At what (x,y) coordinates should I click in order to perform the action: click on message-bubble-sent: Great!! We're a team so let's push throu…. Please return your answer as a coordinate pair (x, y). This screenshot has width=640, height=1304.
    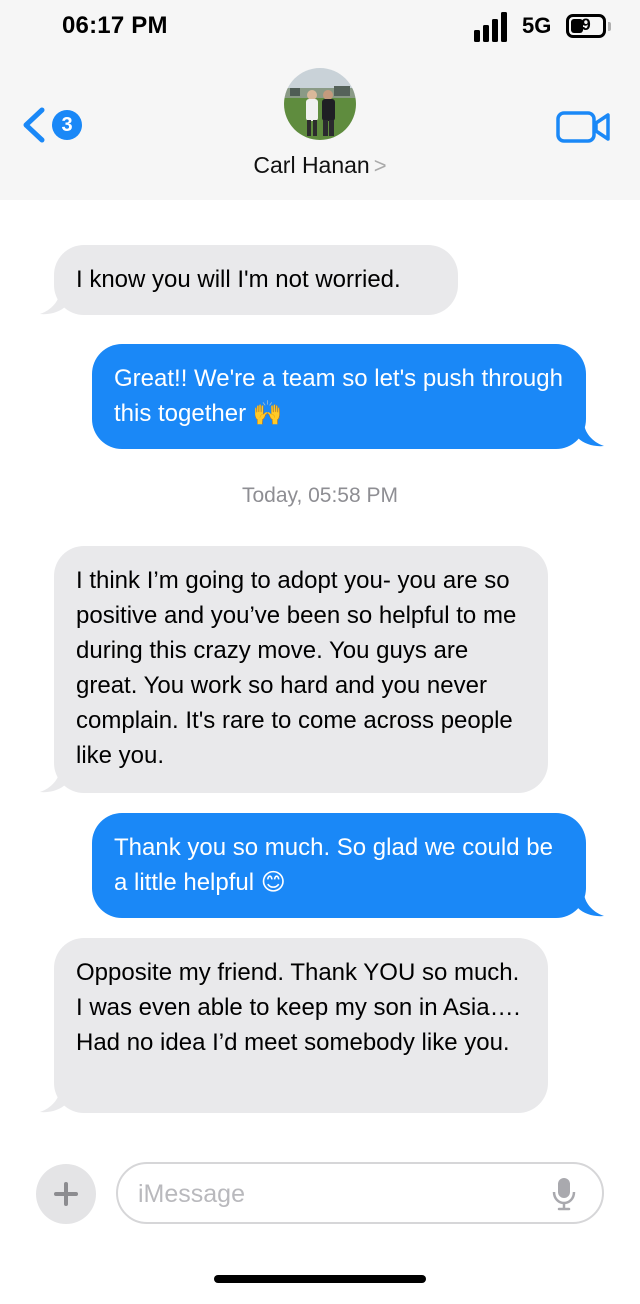
    Looking at the image, I should click on (339, 396).